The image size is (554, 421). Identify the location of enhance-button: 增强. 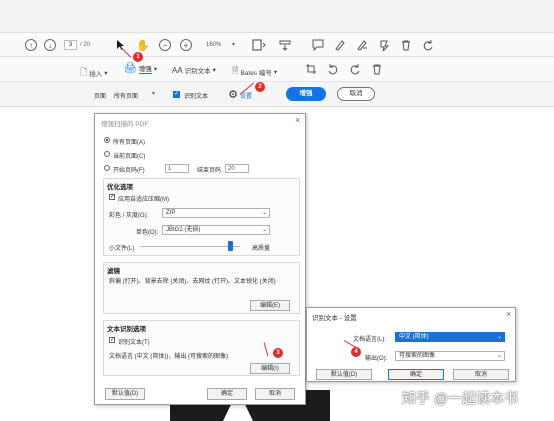
(306, 94).